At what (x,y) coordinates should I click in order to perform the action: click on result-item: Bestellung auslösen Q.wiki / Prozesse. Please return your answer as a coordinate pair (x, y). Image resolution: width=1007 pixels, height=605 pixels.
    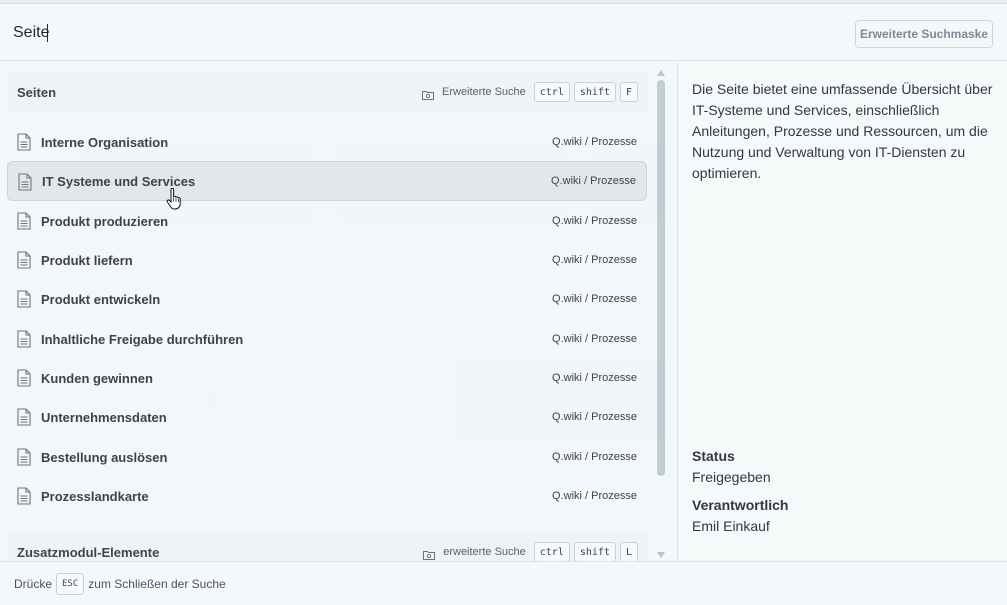
    Looking at the image, I should click on (327, 457).